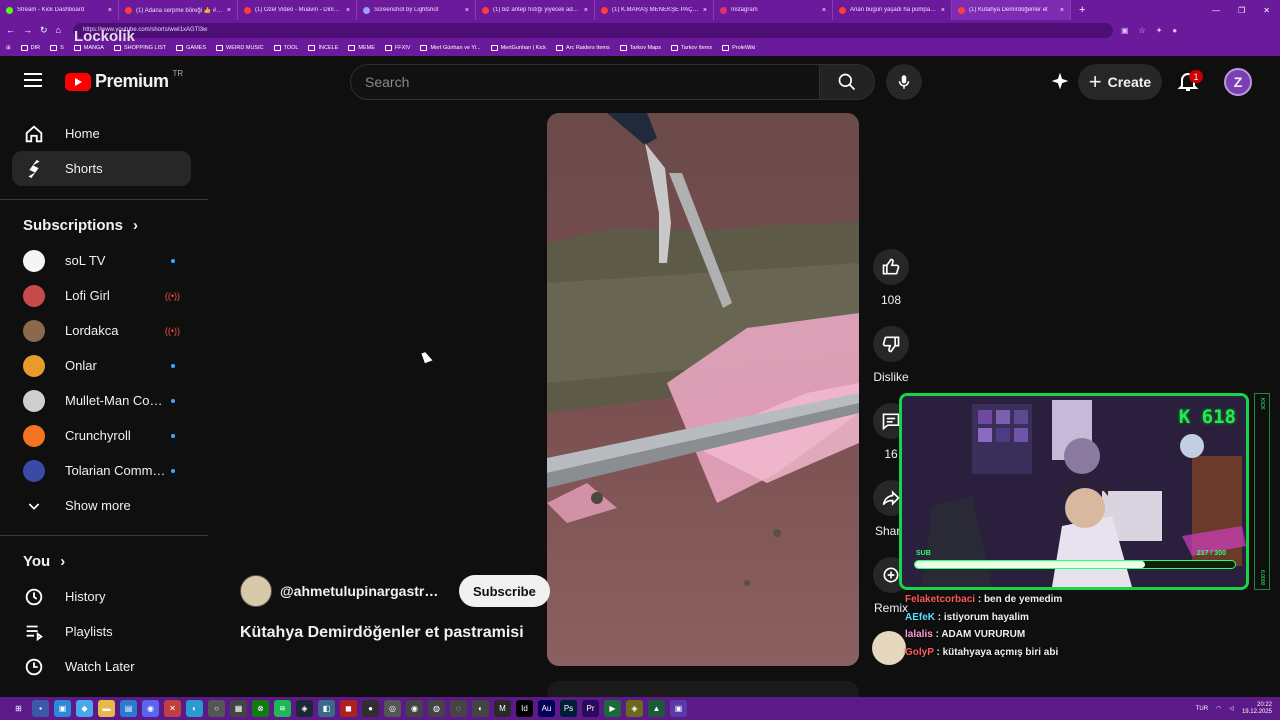  What do you see at coordinates (904, 82) in the screenshot?
I see `voice-search-button` at bounding box center [904, 82].